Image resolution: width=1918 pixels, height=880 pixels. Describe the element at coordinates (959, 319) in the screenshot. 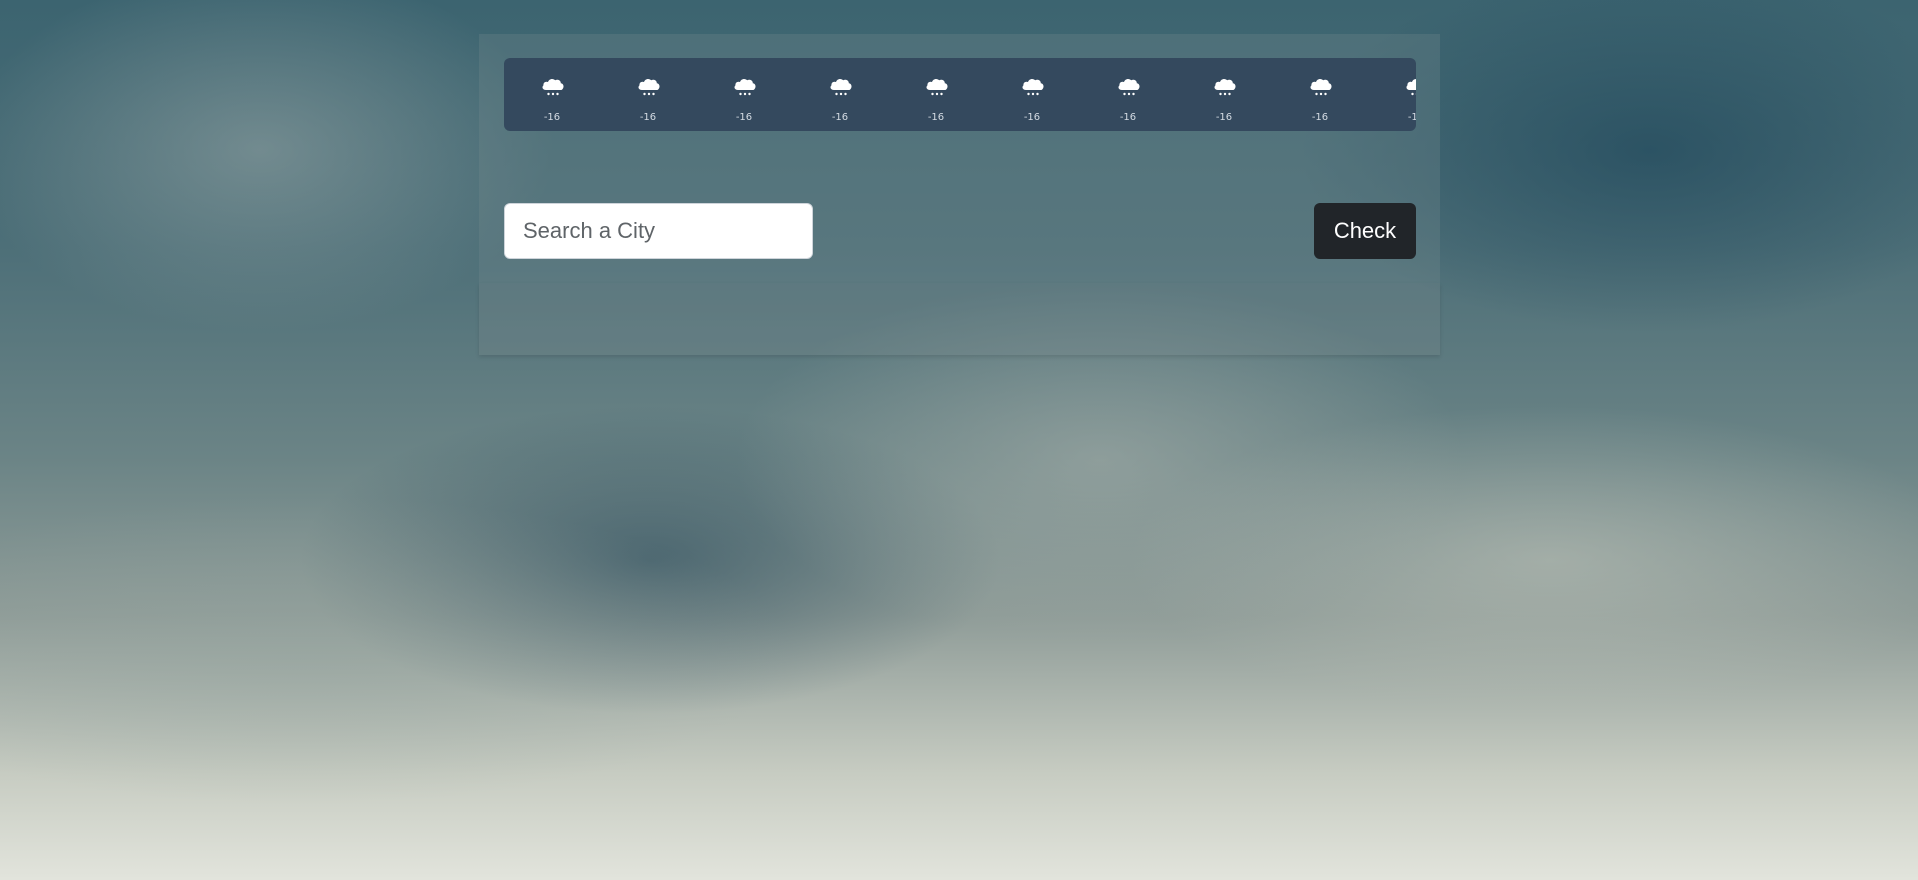

I see `weather-results-panel` at that location.